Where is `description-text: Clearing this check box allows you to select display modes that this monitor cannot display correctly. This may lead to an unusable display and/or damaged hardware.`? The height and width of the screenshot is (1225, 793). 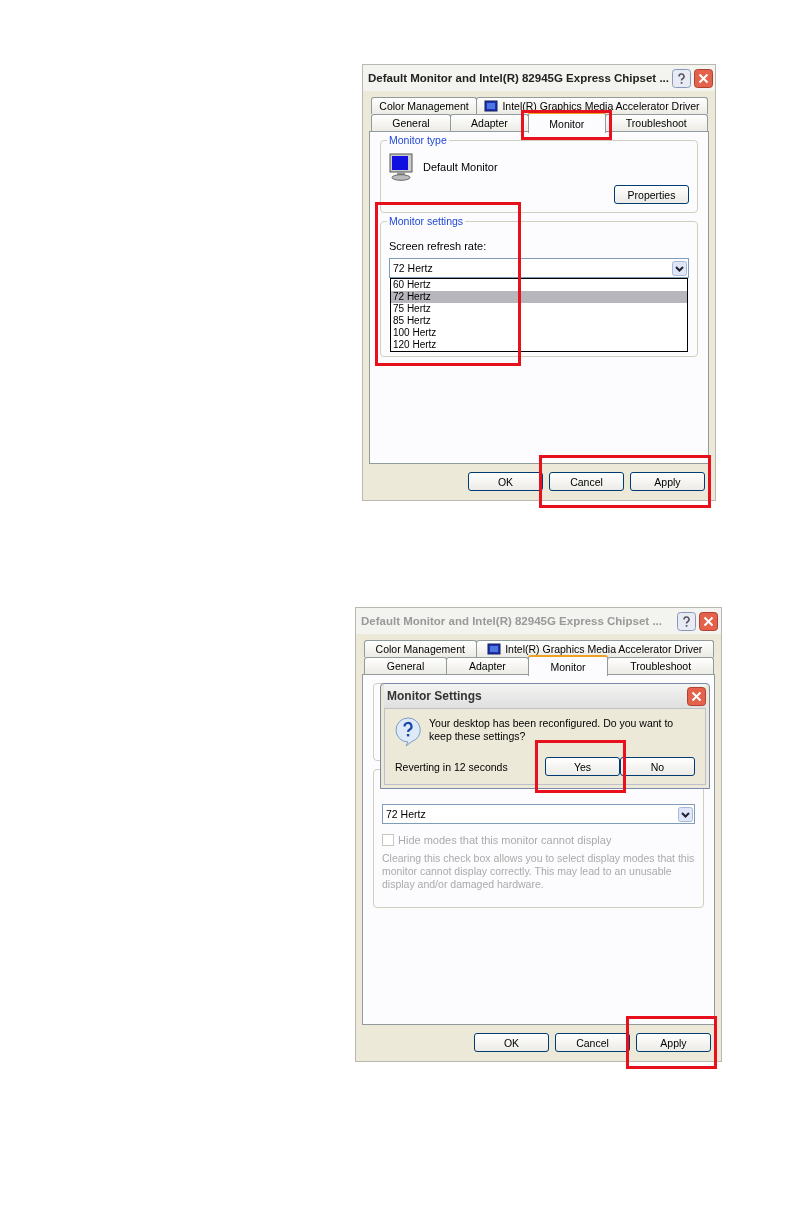 description-text: Clearing this check box allows you to select display modes that this monitor cannot display correctly. This may lead to an unusable display and/or damaged hardware. is located at coordinates (538, 871).